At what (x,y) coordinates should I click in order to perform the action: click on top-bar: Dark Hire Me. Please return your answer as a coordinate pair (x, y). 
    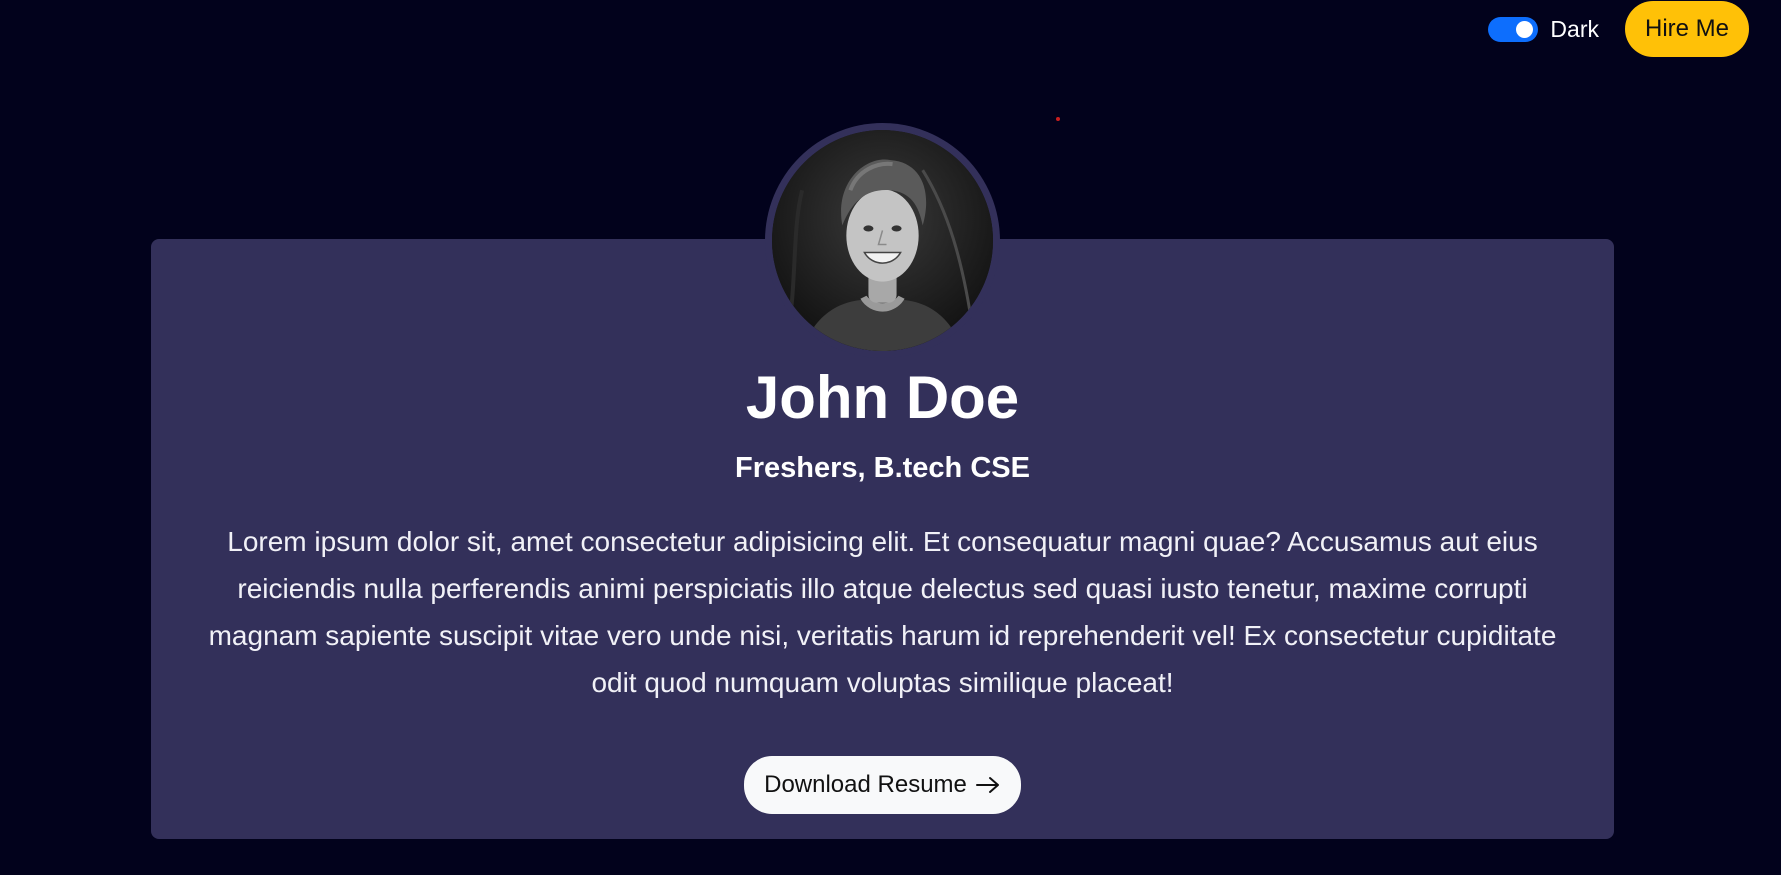
    Looking at the image, I should click on (1618, 29).